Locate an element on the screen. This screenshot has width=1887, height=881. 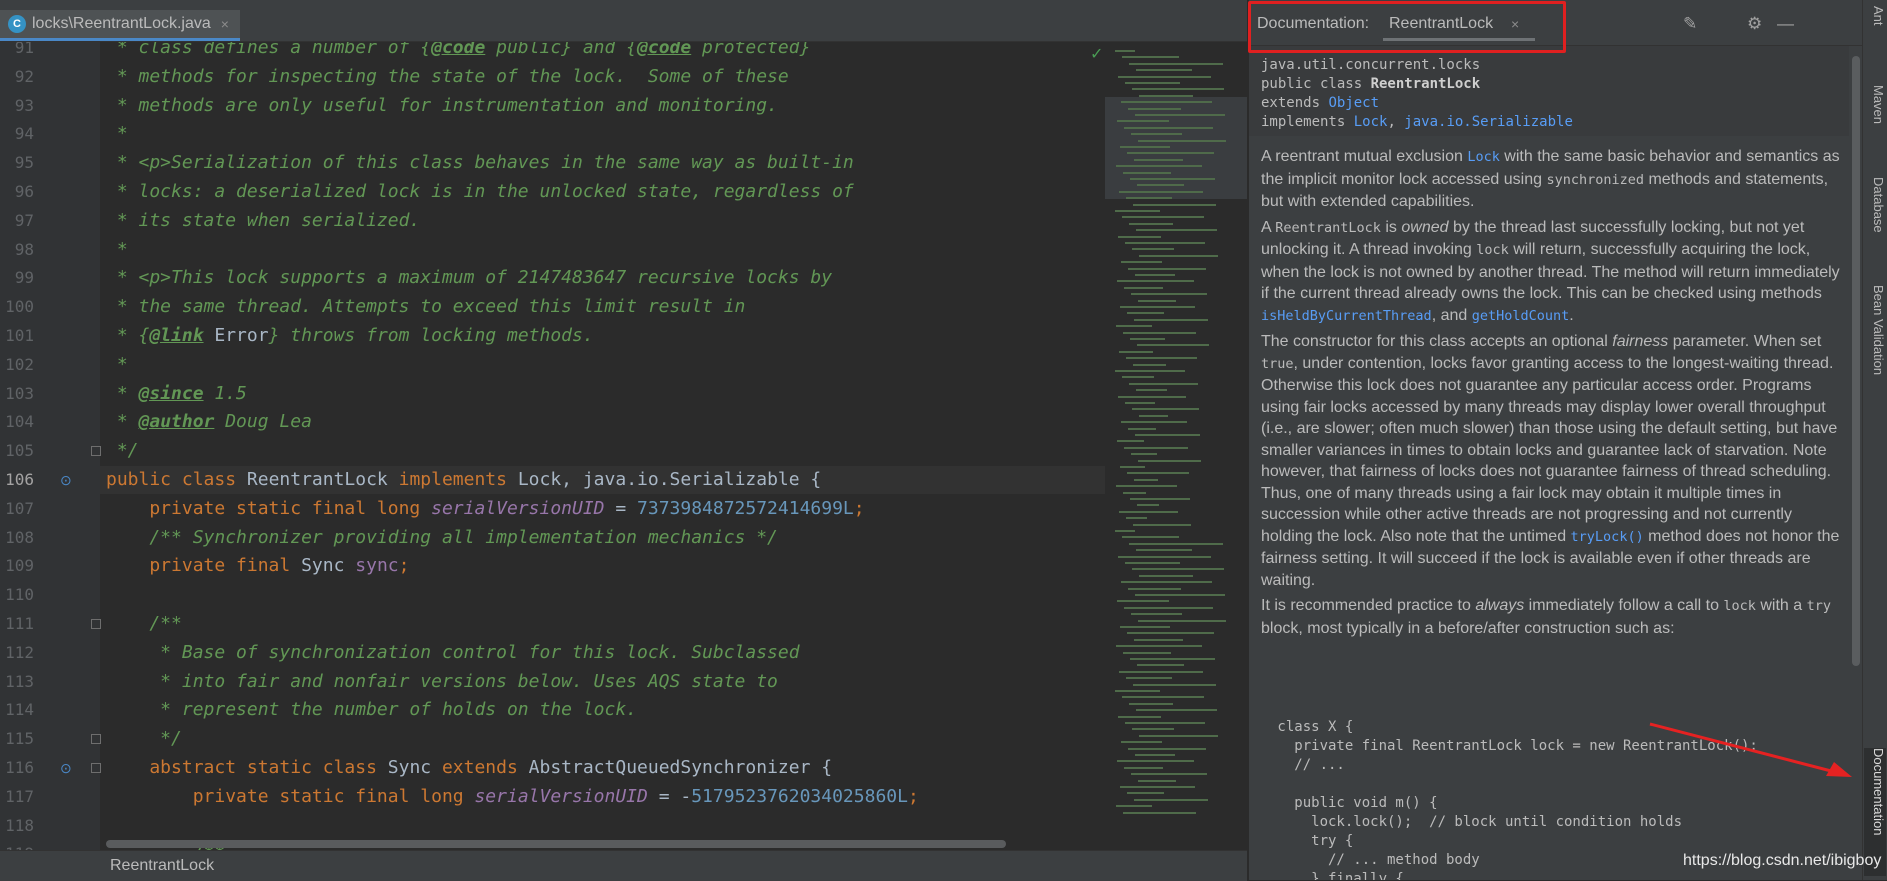
lock-link: Lock is located at coordinates (1371, 122).